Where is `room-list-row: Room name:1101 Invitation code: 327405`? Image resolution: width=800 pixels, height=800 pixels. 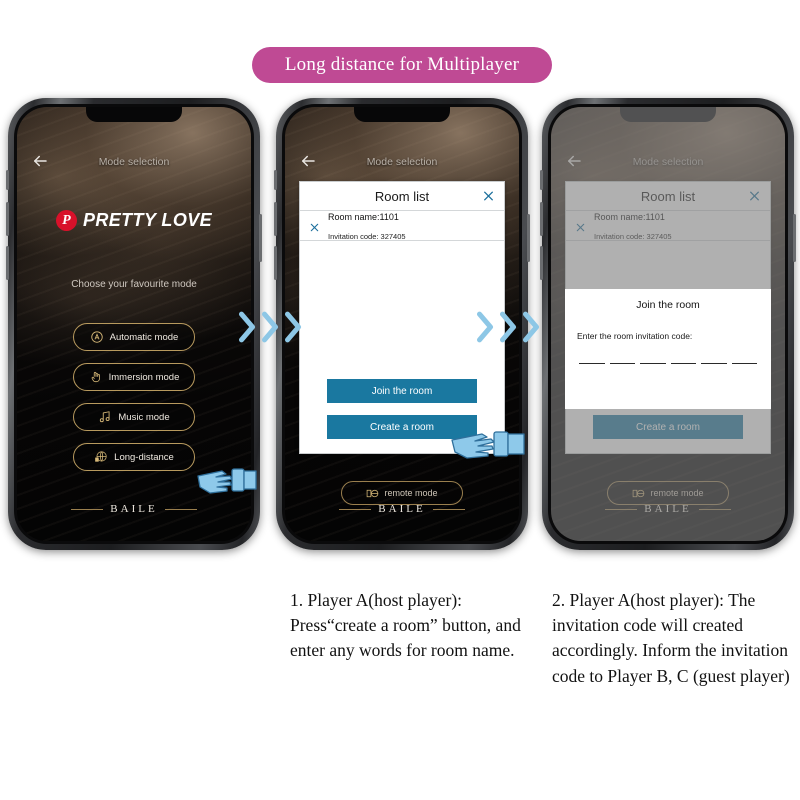
room-list-row: Room name:1101 Invitation code: 327405 is located at coordinates (402, 226).